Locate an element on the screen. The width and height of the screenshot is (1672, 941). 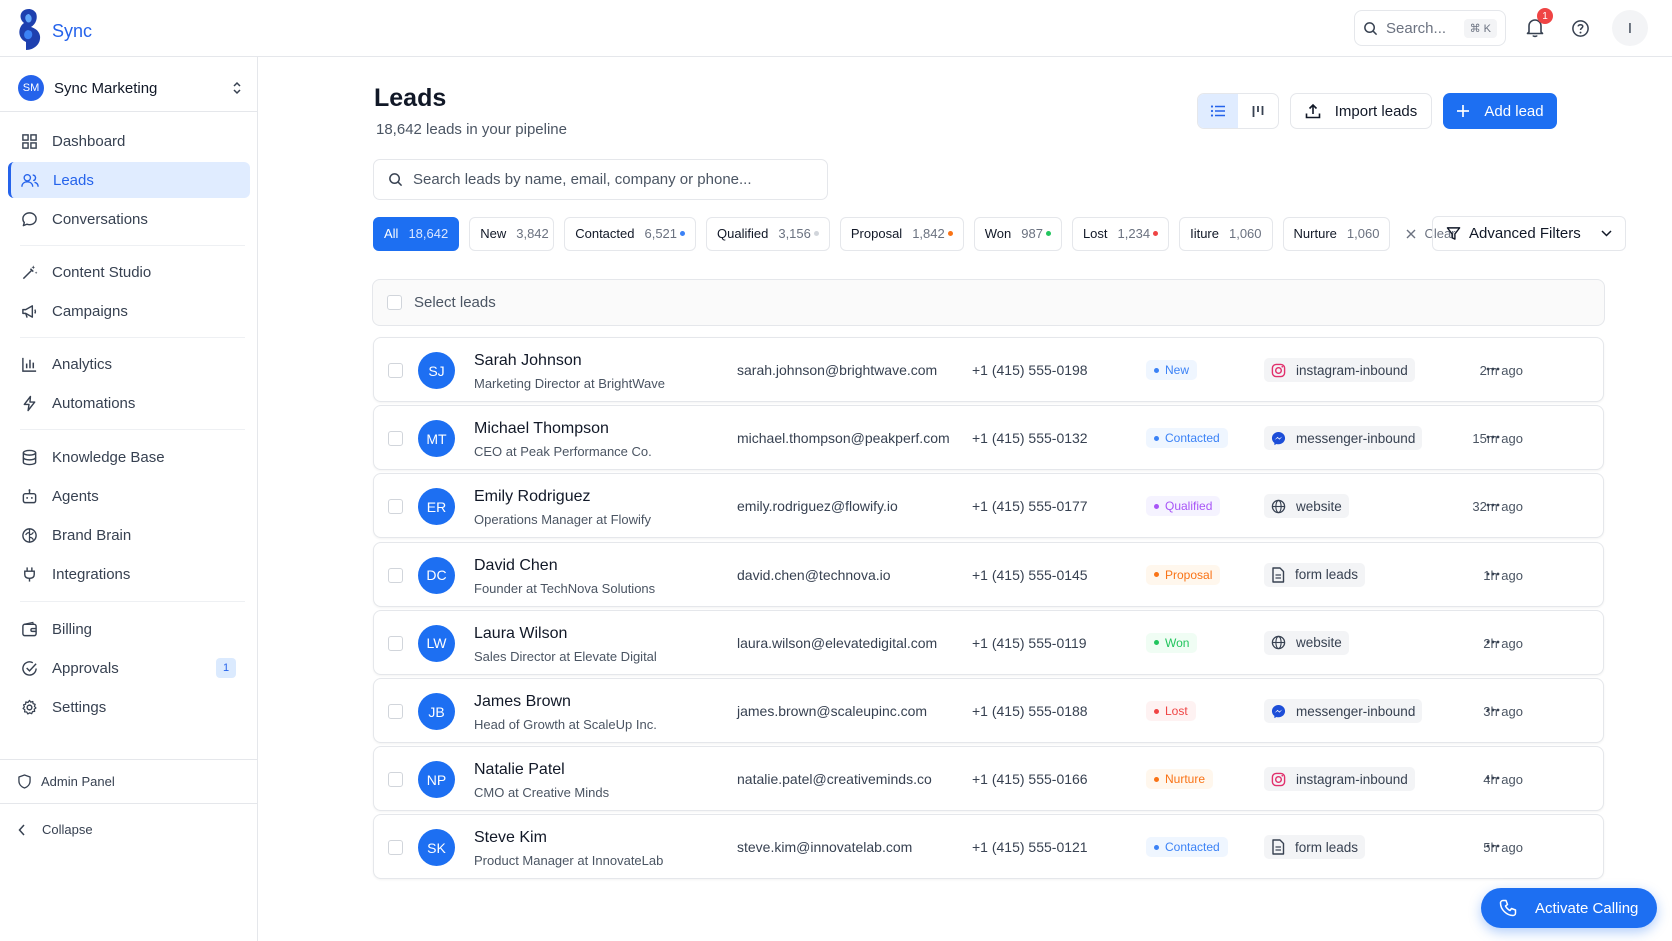
filter-chip-won: Won 987 is located at coordinates (1017, 233).